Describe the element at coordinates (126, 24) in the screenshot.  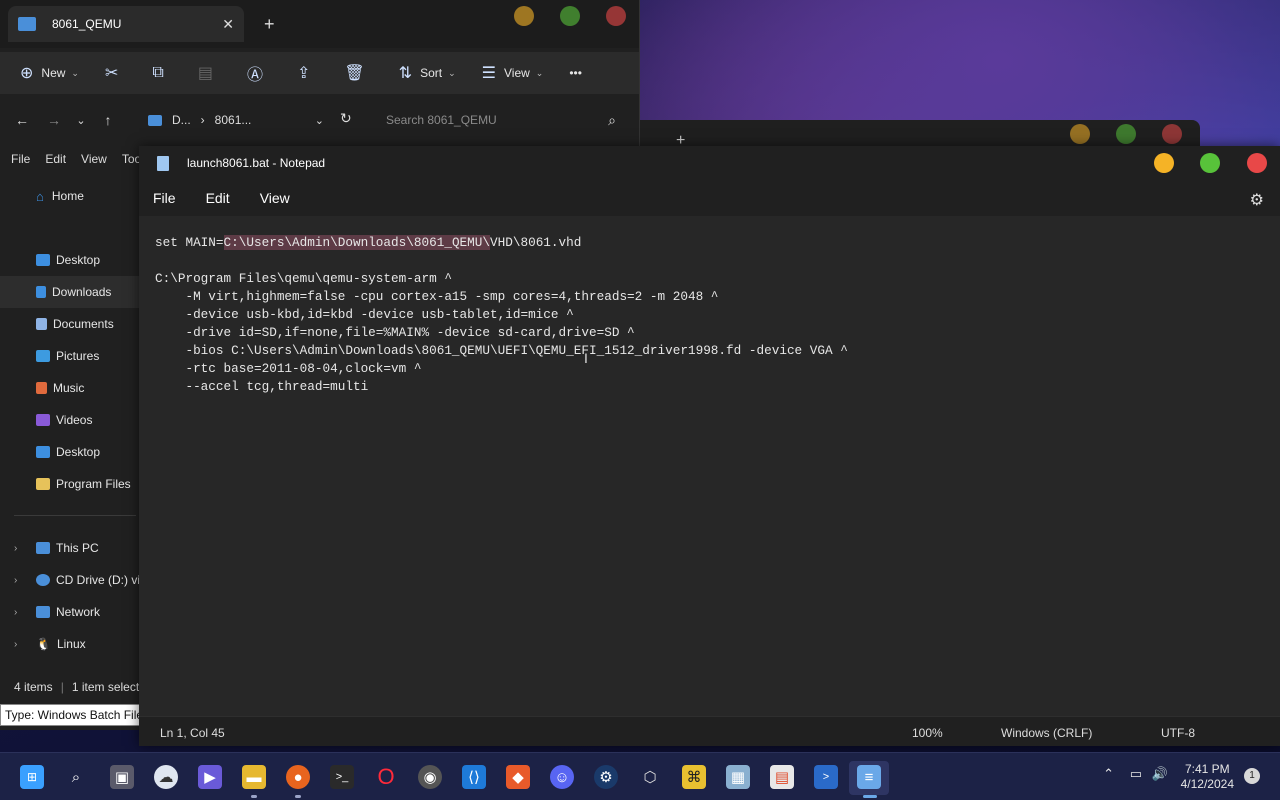
I see `explorer-tab: 8061_QEMU ✕` at that location.